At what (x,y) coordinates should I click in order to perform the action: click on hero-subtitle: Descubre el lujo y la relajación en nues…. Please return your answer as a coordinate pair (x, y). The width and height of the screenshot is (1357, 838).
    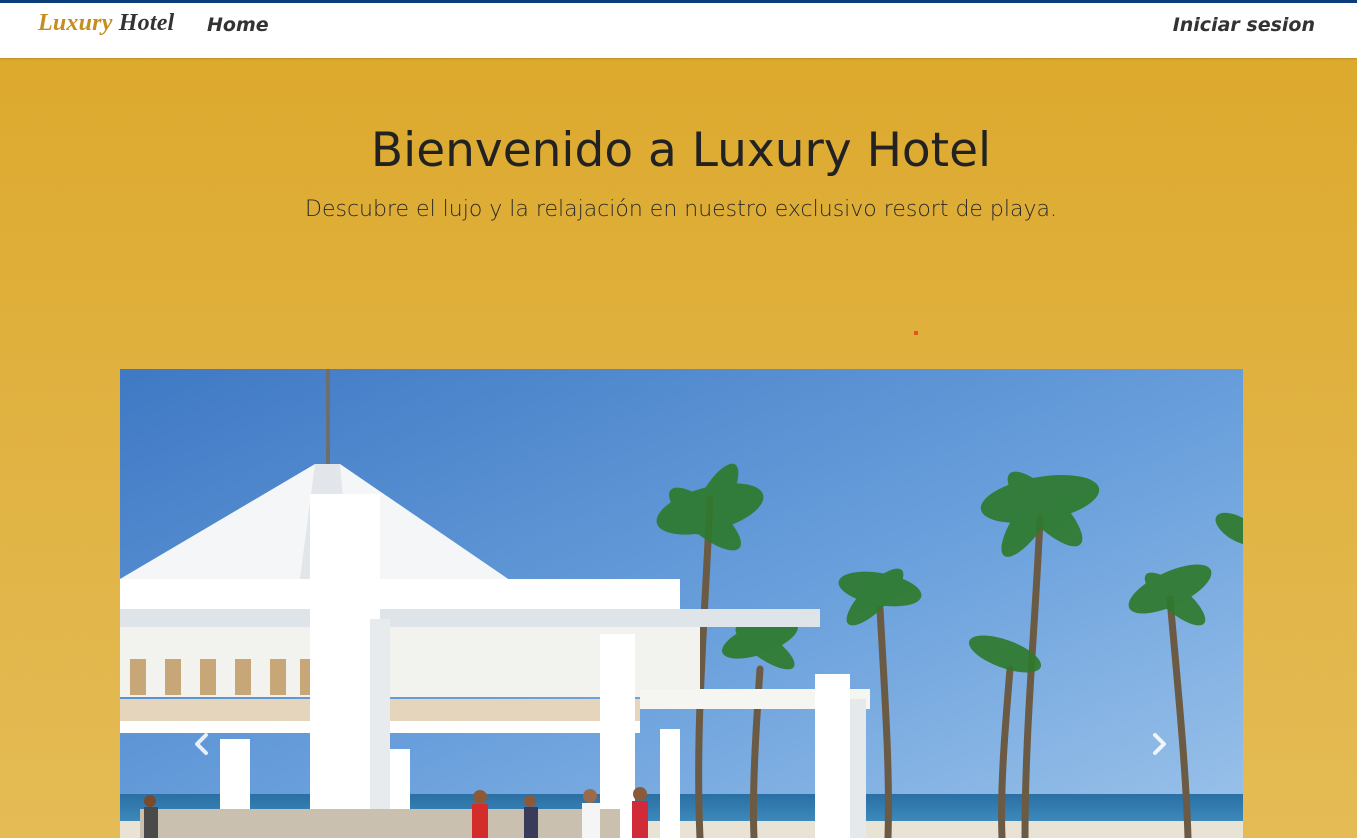
    Looking at the image, I should click on (681, 209).